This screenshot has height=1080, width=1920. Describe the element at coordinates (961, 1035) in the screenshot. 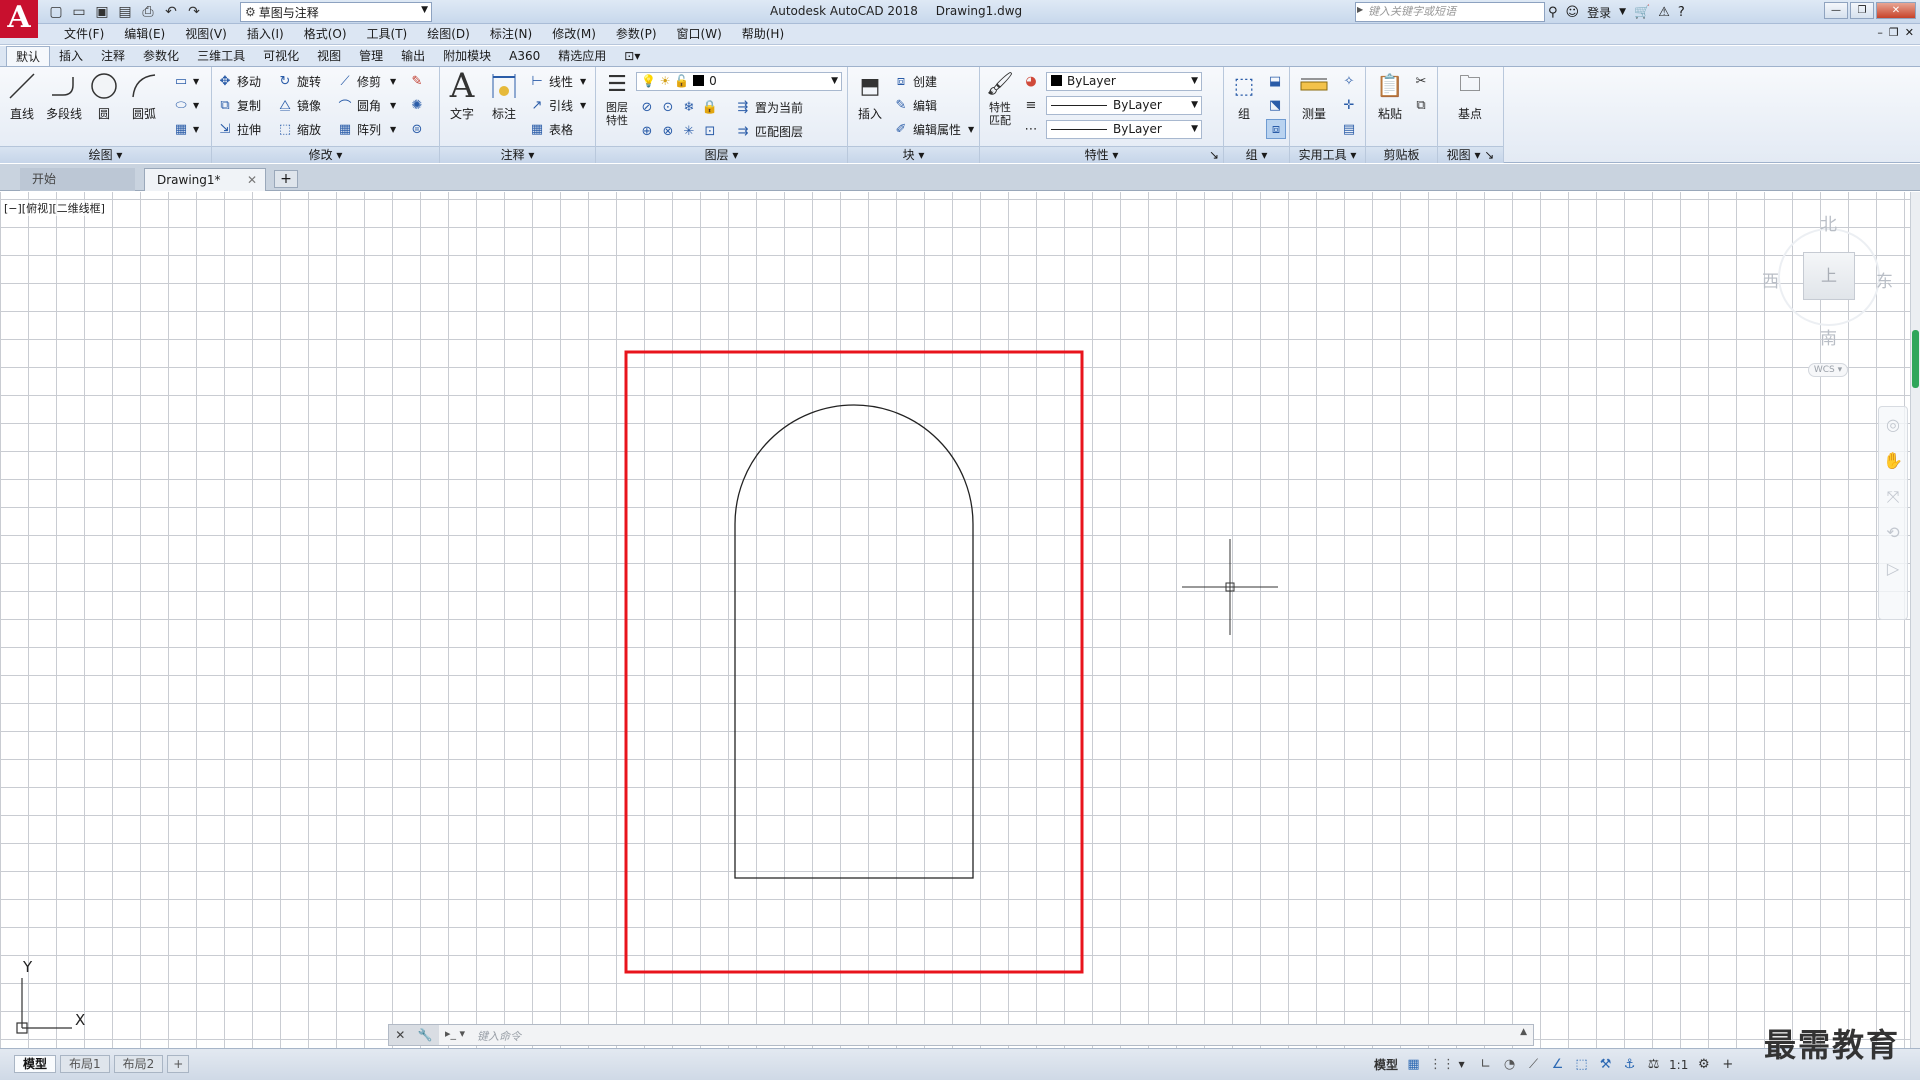

I see `command-line: ✕ 🔧 ▸_ ▾ 键入命令 ▲` at that location.